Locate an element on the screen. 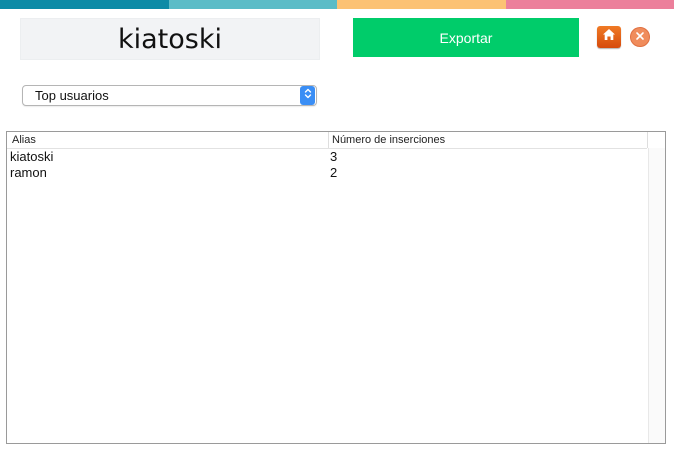  cell-alias: ramon is located at coordinates (28, 172).